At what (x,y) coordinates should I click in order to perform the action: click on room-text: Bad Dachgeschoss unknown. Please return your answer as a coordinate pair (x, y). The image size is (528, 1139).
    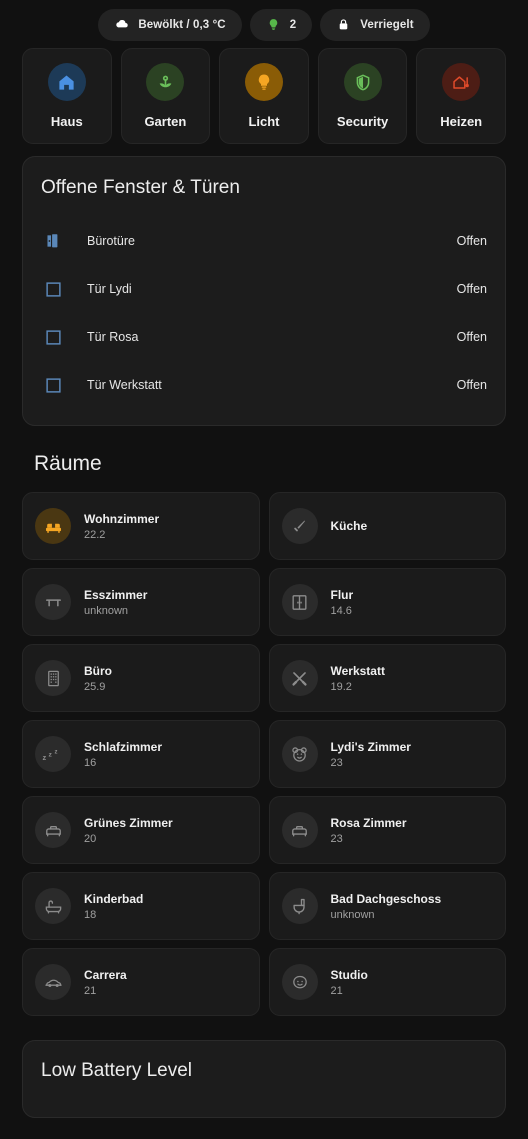
    Looking at the image, I should click on (386, 906).